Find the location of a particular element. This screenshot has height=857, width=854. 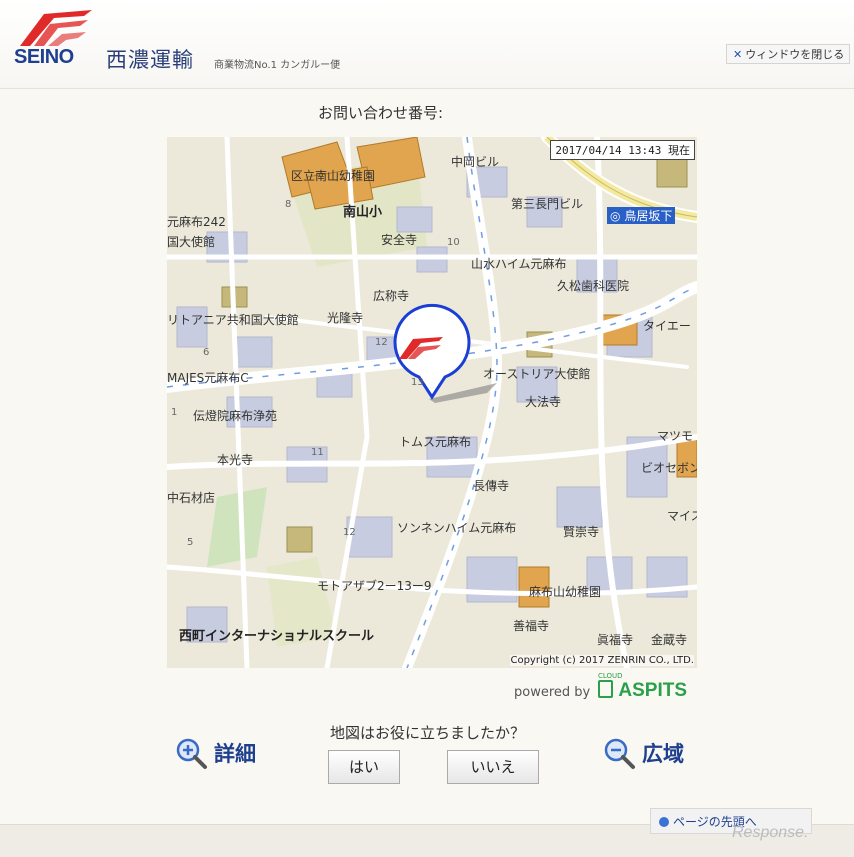

brand-logo-text: SEINO is located at coordinates (44, 57).